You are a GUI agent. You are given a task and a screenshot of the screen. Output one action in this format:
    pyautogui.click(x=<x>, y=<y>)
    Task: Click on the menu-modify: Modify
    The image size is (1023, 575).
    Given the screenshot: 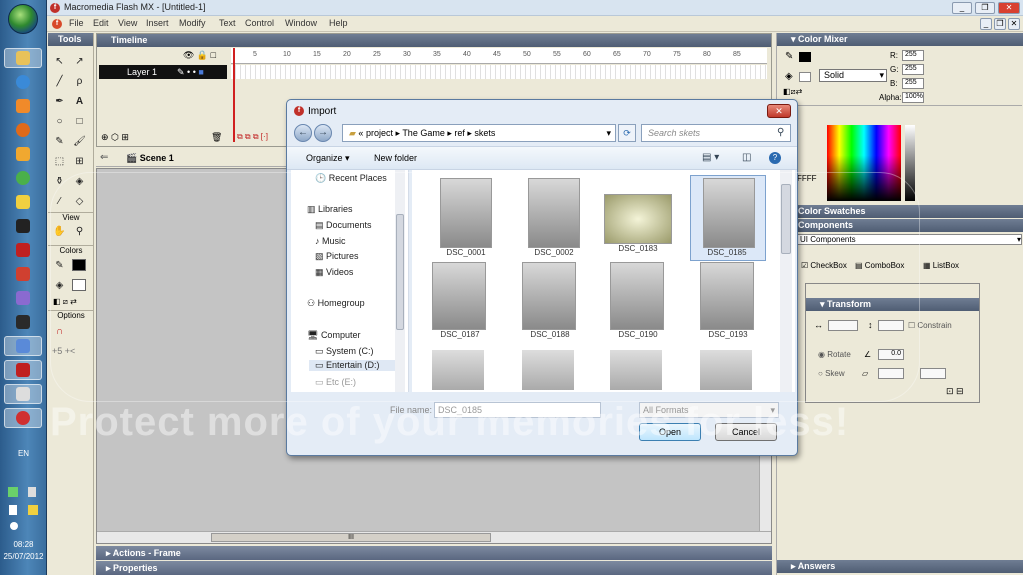 What is the action you would take?
    pyautogui.click(x=192, y=23)
    